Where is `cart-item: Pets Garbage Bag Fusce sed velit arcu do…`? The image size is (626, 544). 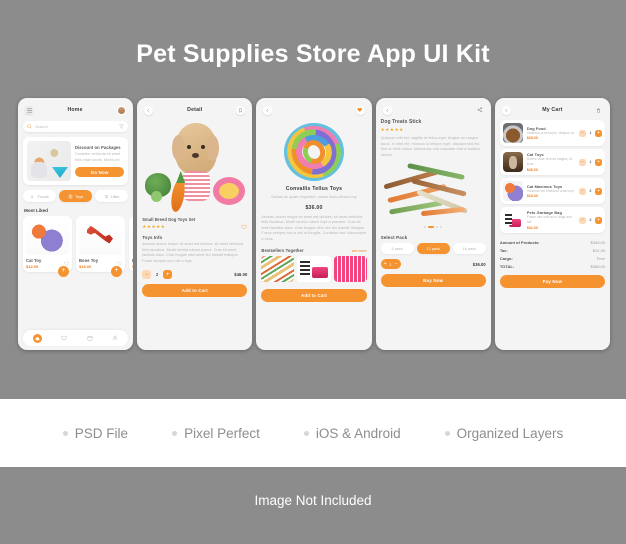 cart-item: Pets Garbage Bag Fusce sed velit arcu do… is located at coordinates (552, 220).